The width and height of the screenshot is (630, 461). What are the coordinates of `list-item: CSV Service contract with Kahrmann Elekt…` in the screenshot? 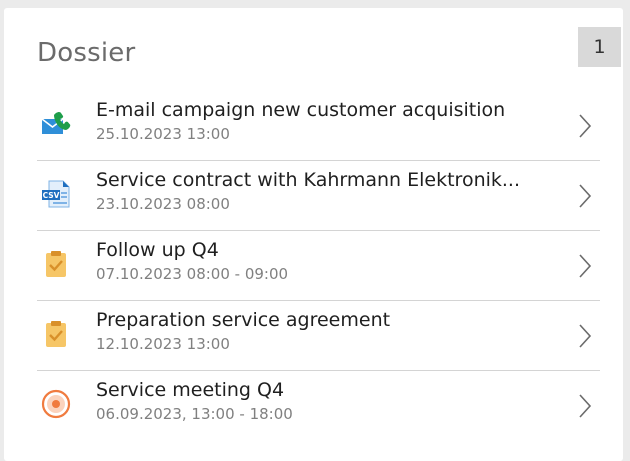 It's located at (318, 196).